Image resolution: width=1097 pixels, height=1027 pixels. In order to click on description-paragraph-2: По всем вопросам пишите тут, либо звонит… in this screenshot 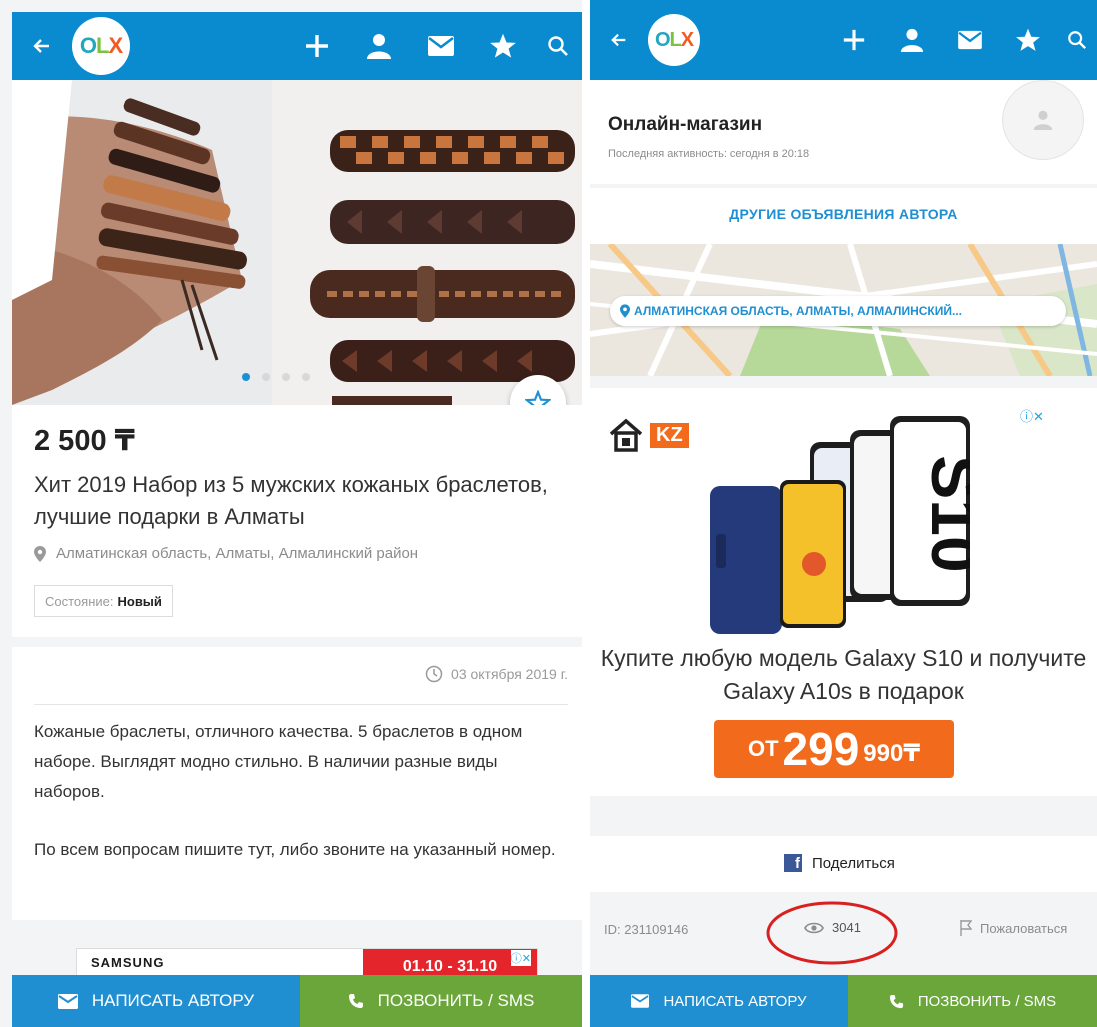, I will do `click(295, 849)`.